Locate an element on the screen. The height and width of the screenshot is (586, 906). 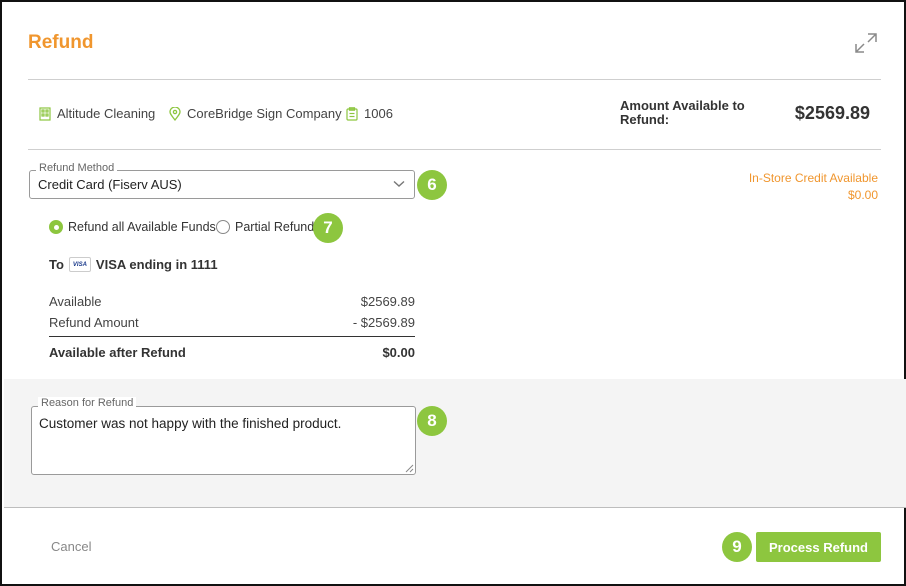
destination-prefix: To is located at coordinates (56, 264).